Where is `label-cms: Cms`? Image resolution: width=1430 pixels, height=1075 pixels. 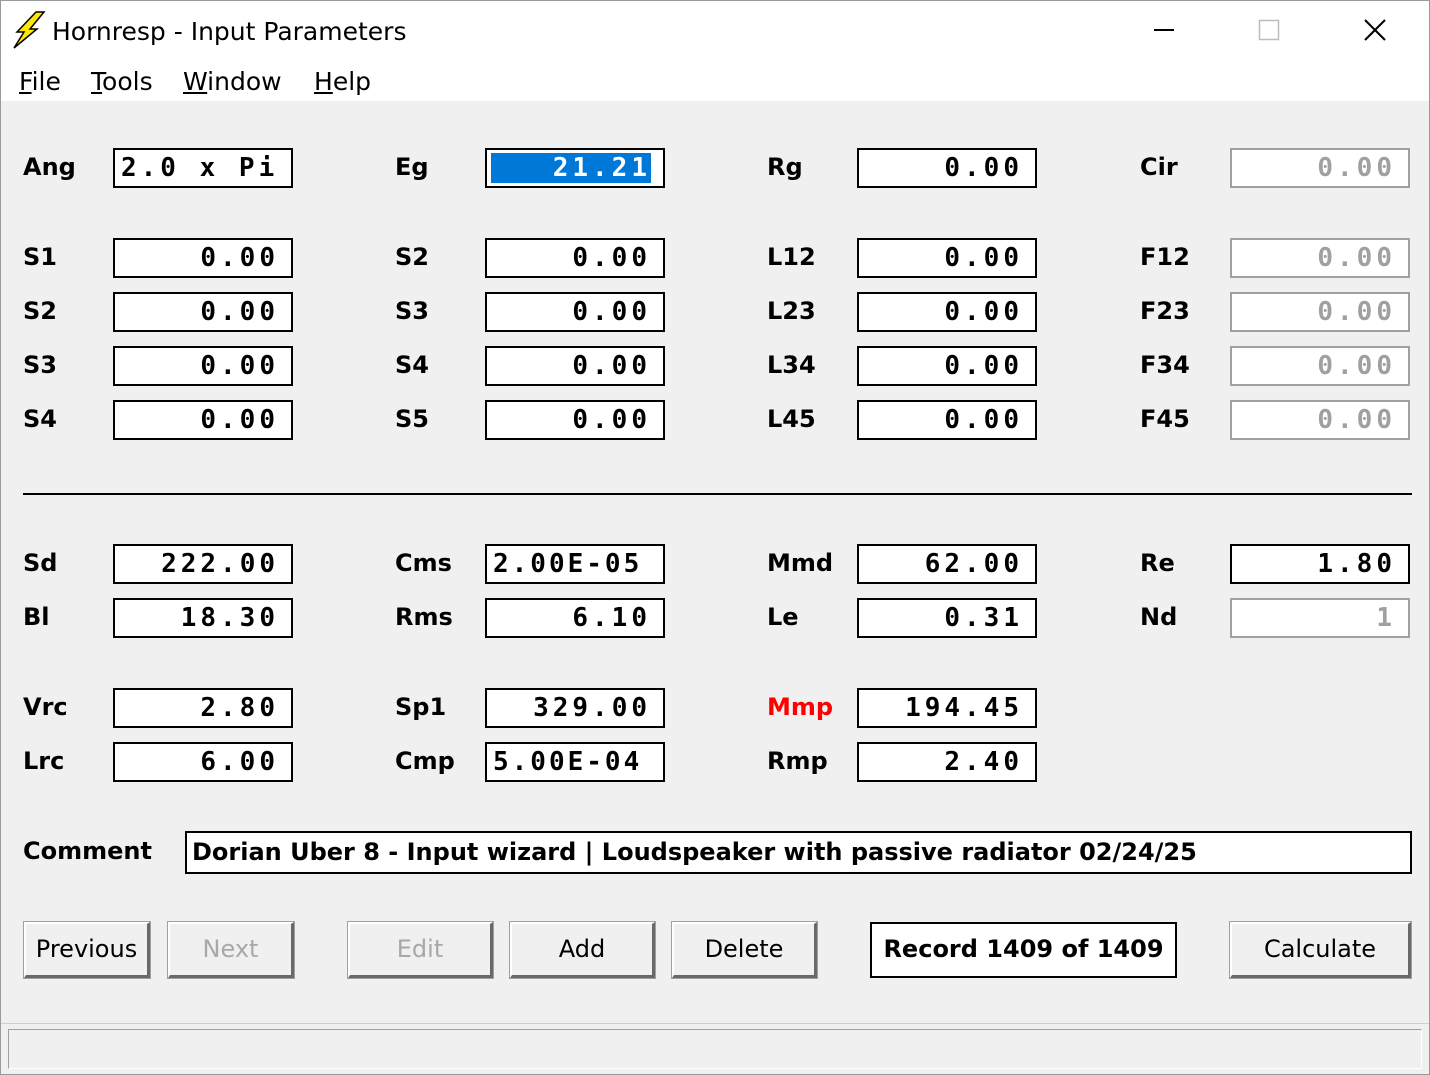 label-cms: Cms is located at coordinates (423, 563).